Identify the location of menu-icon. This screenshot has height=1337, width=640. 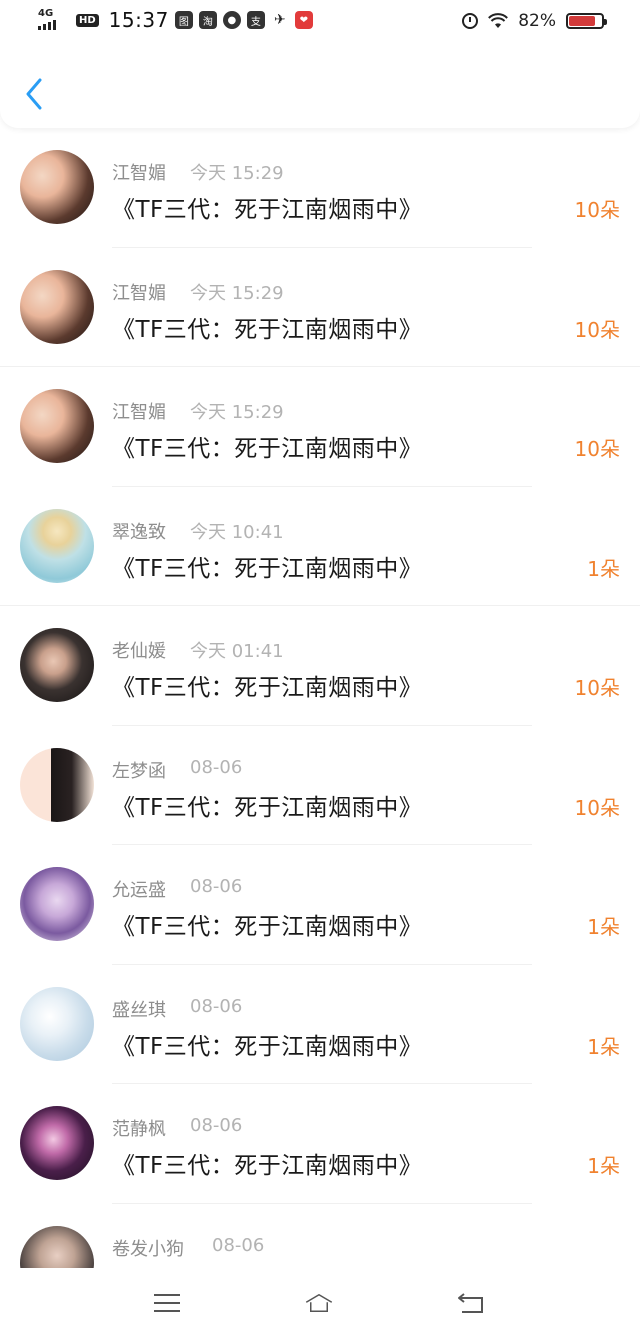
(167, 1302).